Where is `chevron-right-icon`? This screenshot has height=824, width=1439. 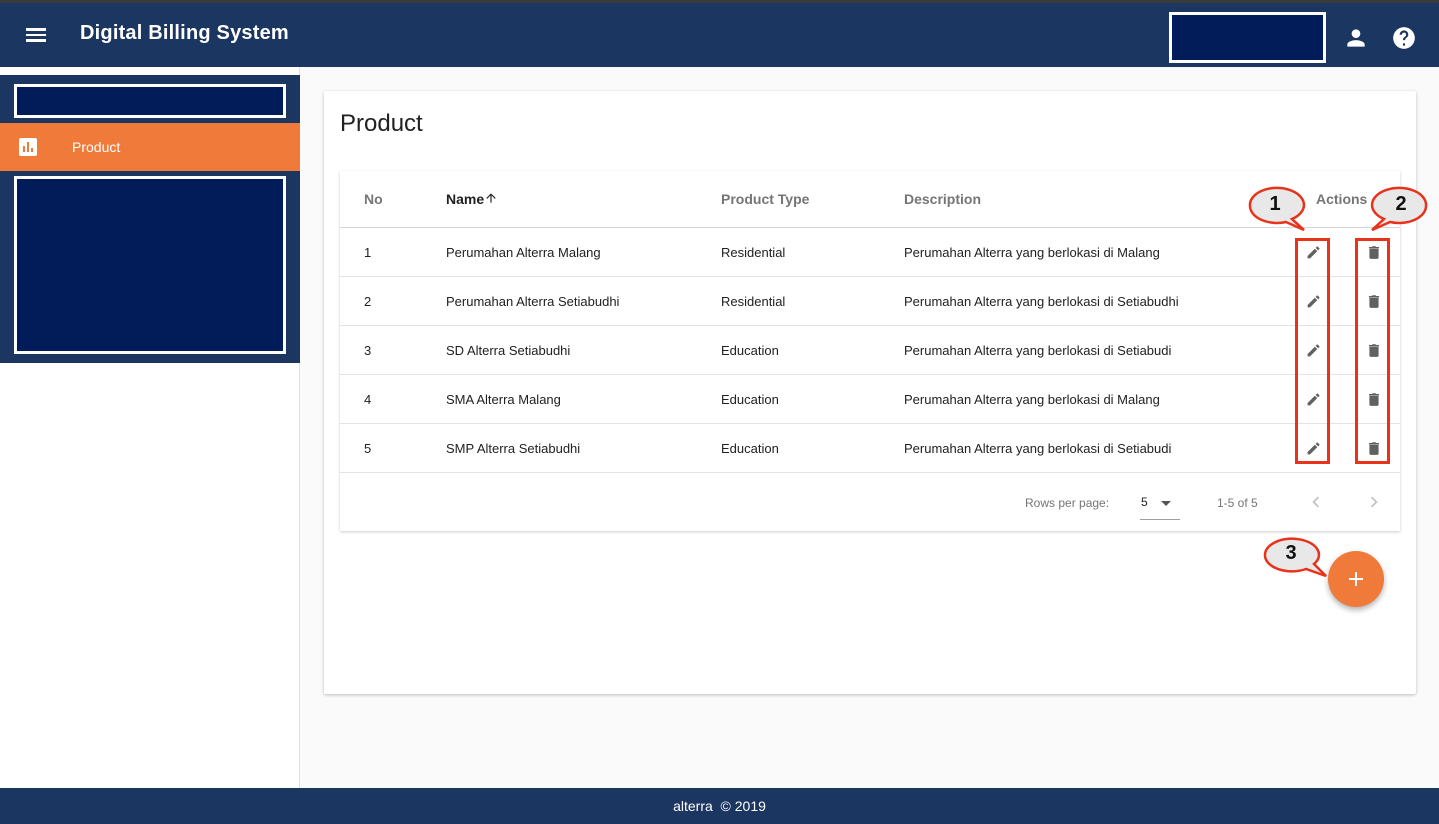 chevron-right-icon is located at coordinates (1374, 502).